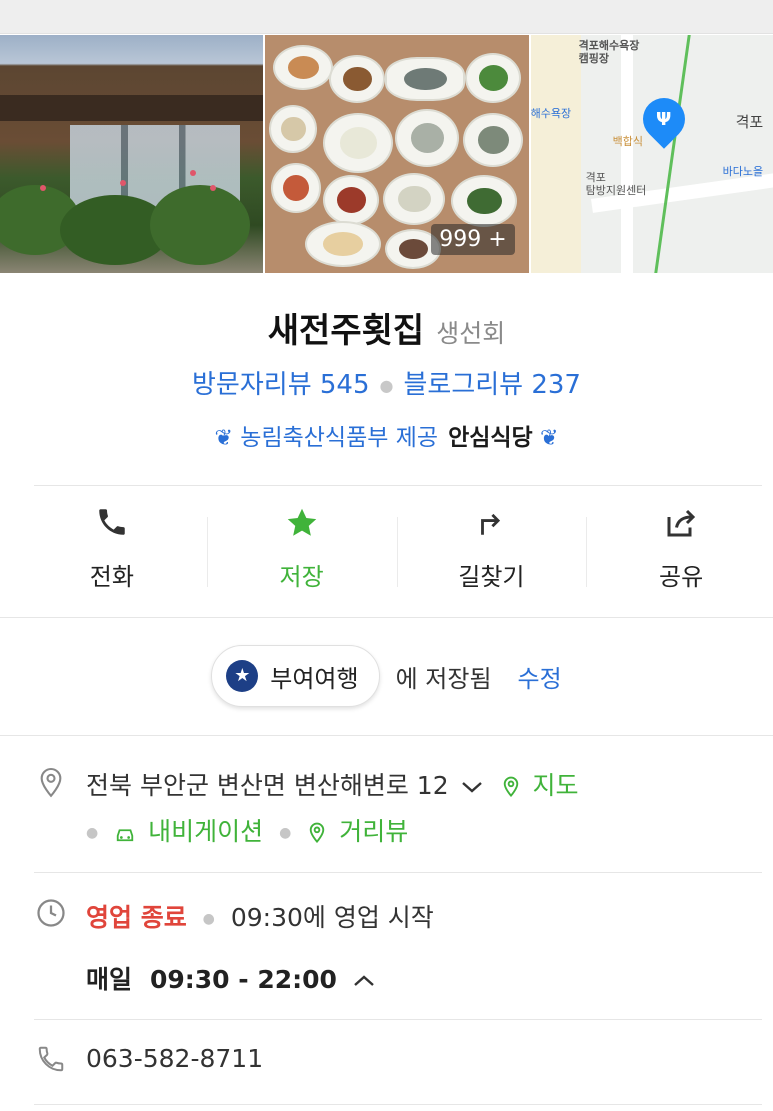 The image size is (773, 1111). I want to click on address-text: 전북 부안군 변산면 변산해변로 12, so click(267, 785).